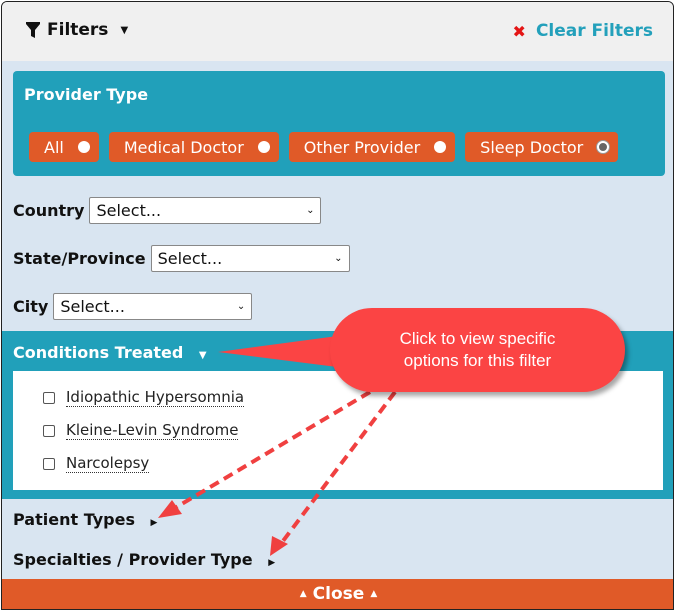  What do you see at coordinates (79, 258) in the screenshot?
I see `state-label: State/Province` at bounding box center [79, 258].